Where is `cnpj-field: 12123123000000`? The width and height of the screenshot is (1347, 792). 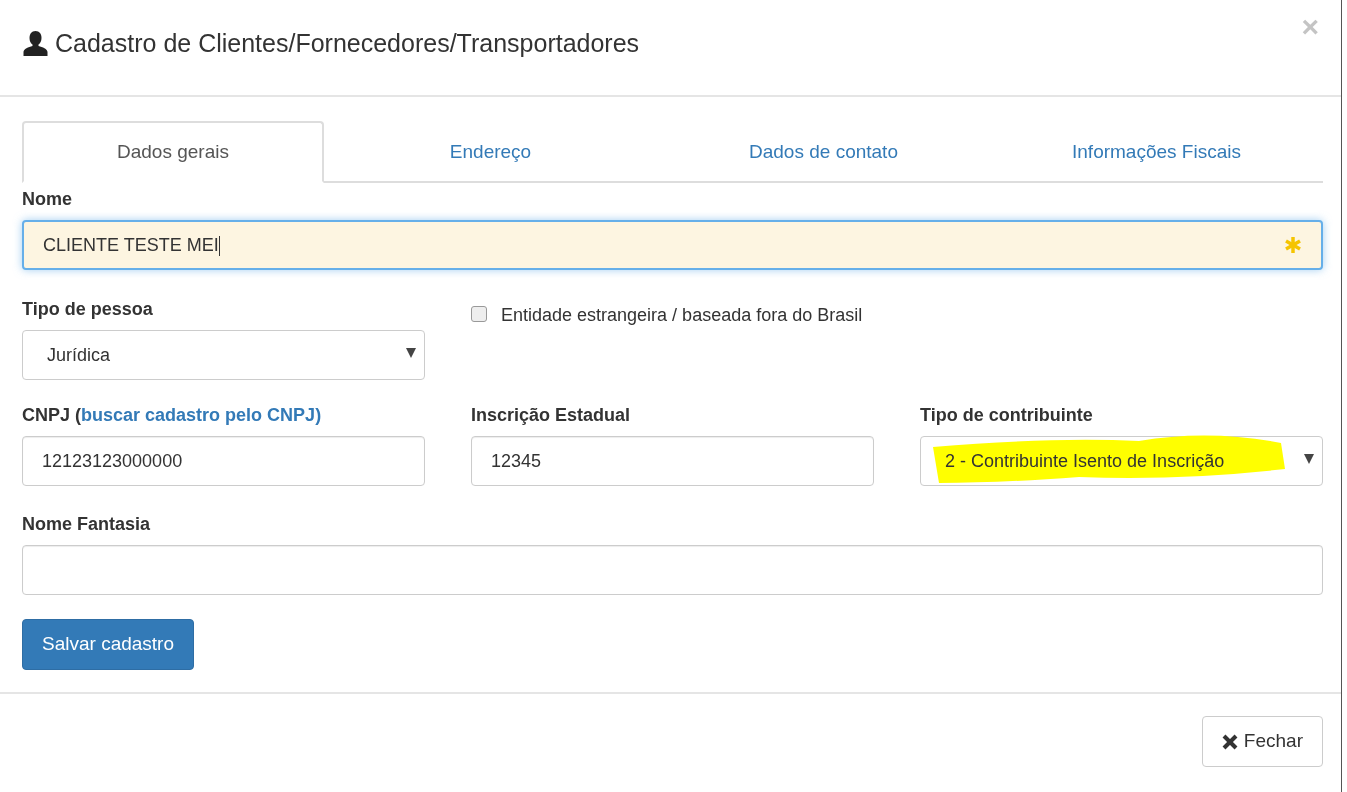 cnpj-field: 12123123000000 is located at coordinates (223, 461).